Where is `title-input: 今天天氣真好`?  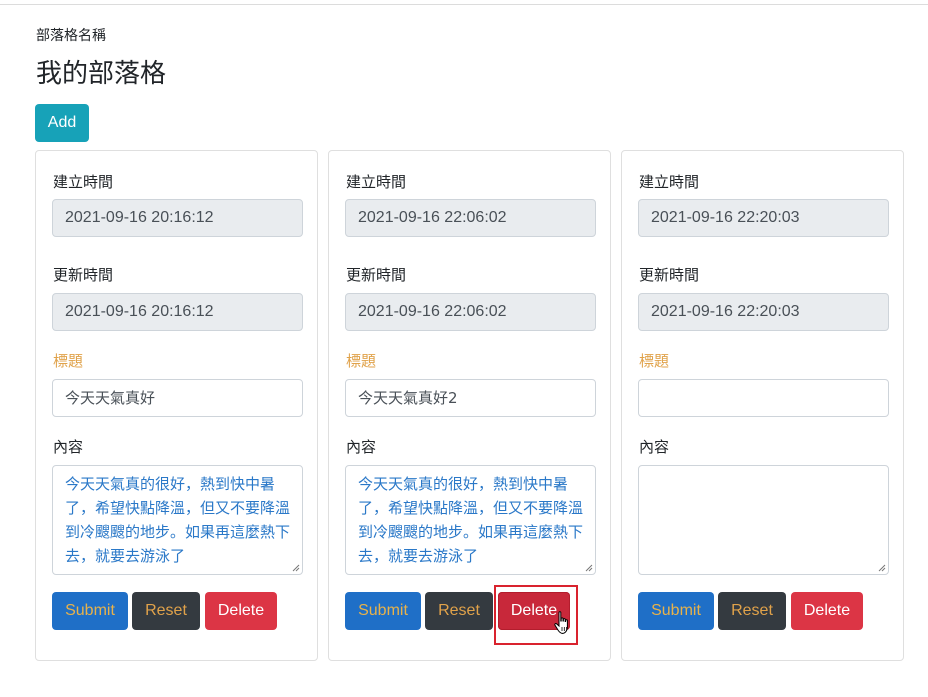
title-input: 今天天氣真好 is located at coordinates (177, 398).